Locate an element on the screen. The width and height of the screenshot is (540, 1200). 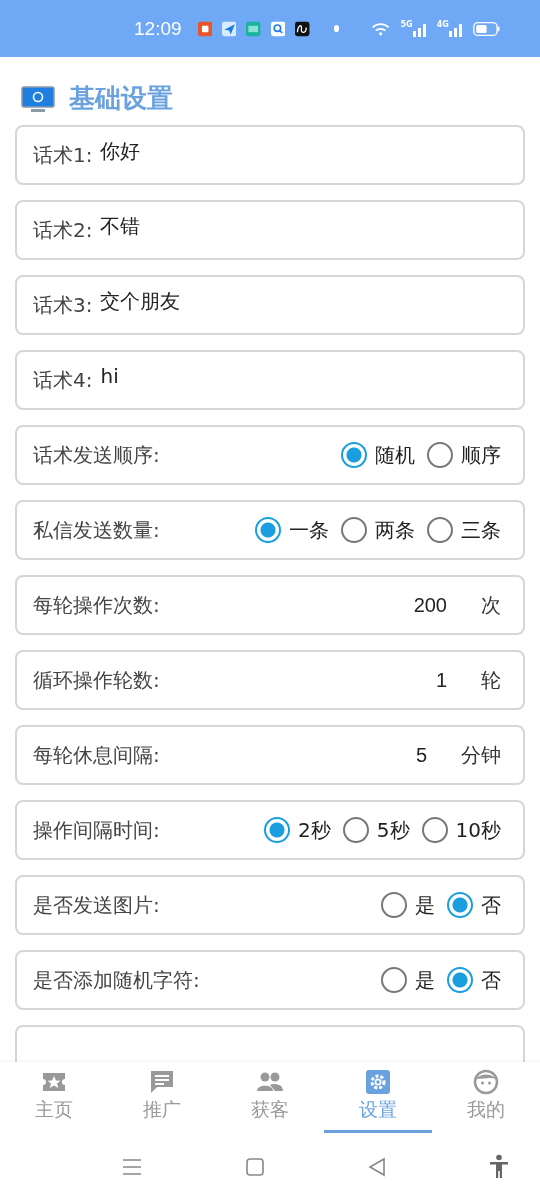
radio-option: 三条 is located at coordinates (464, 530).